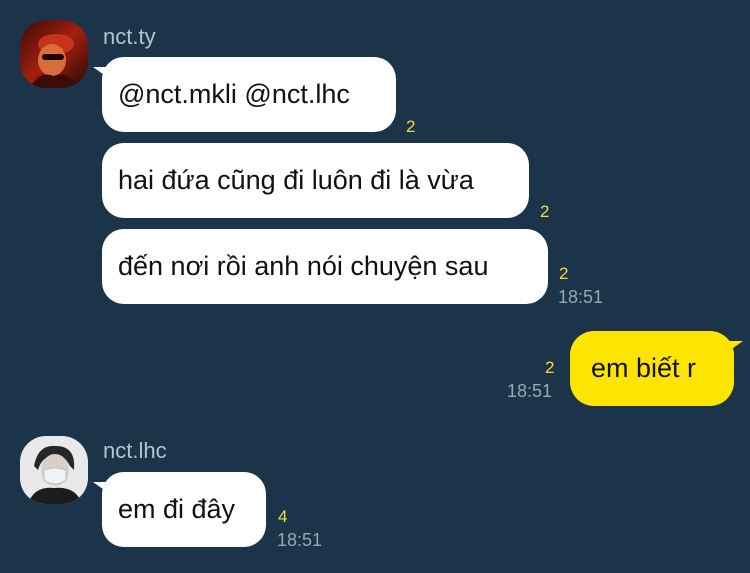  I want to click on message-text: đến nơi rồi anh nói chuyện sau, so click(303, 266).